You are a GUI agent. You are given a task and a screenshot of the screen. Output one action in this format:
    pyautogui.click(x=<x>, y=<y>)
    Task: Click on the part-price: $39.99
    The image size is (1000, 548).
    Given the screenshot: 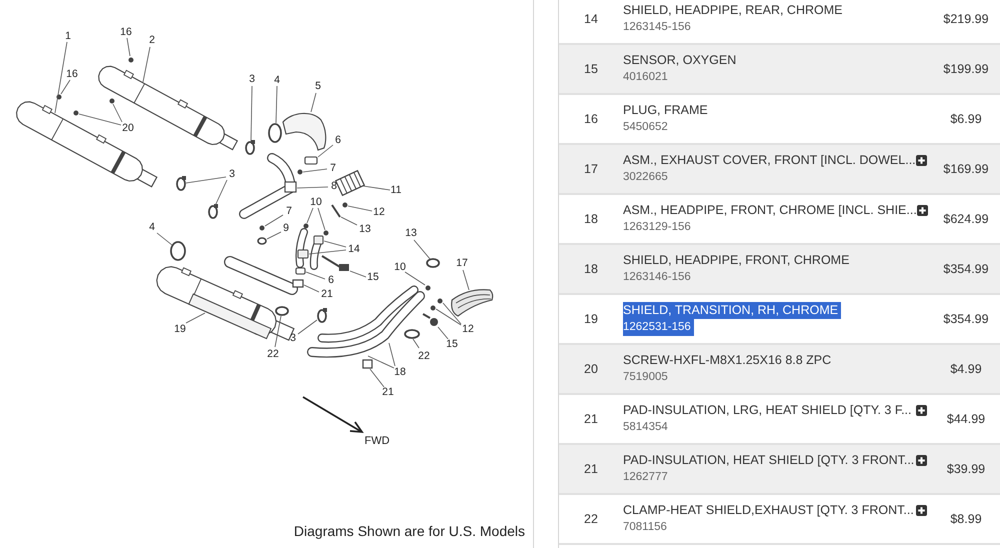 What is the action you would take?
    pyautogui.click(x=966, y=469)
    